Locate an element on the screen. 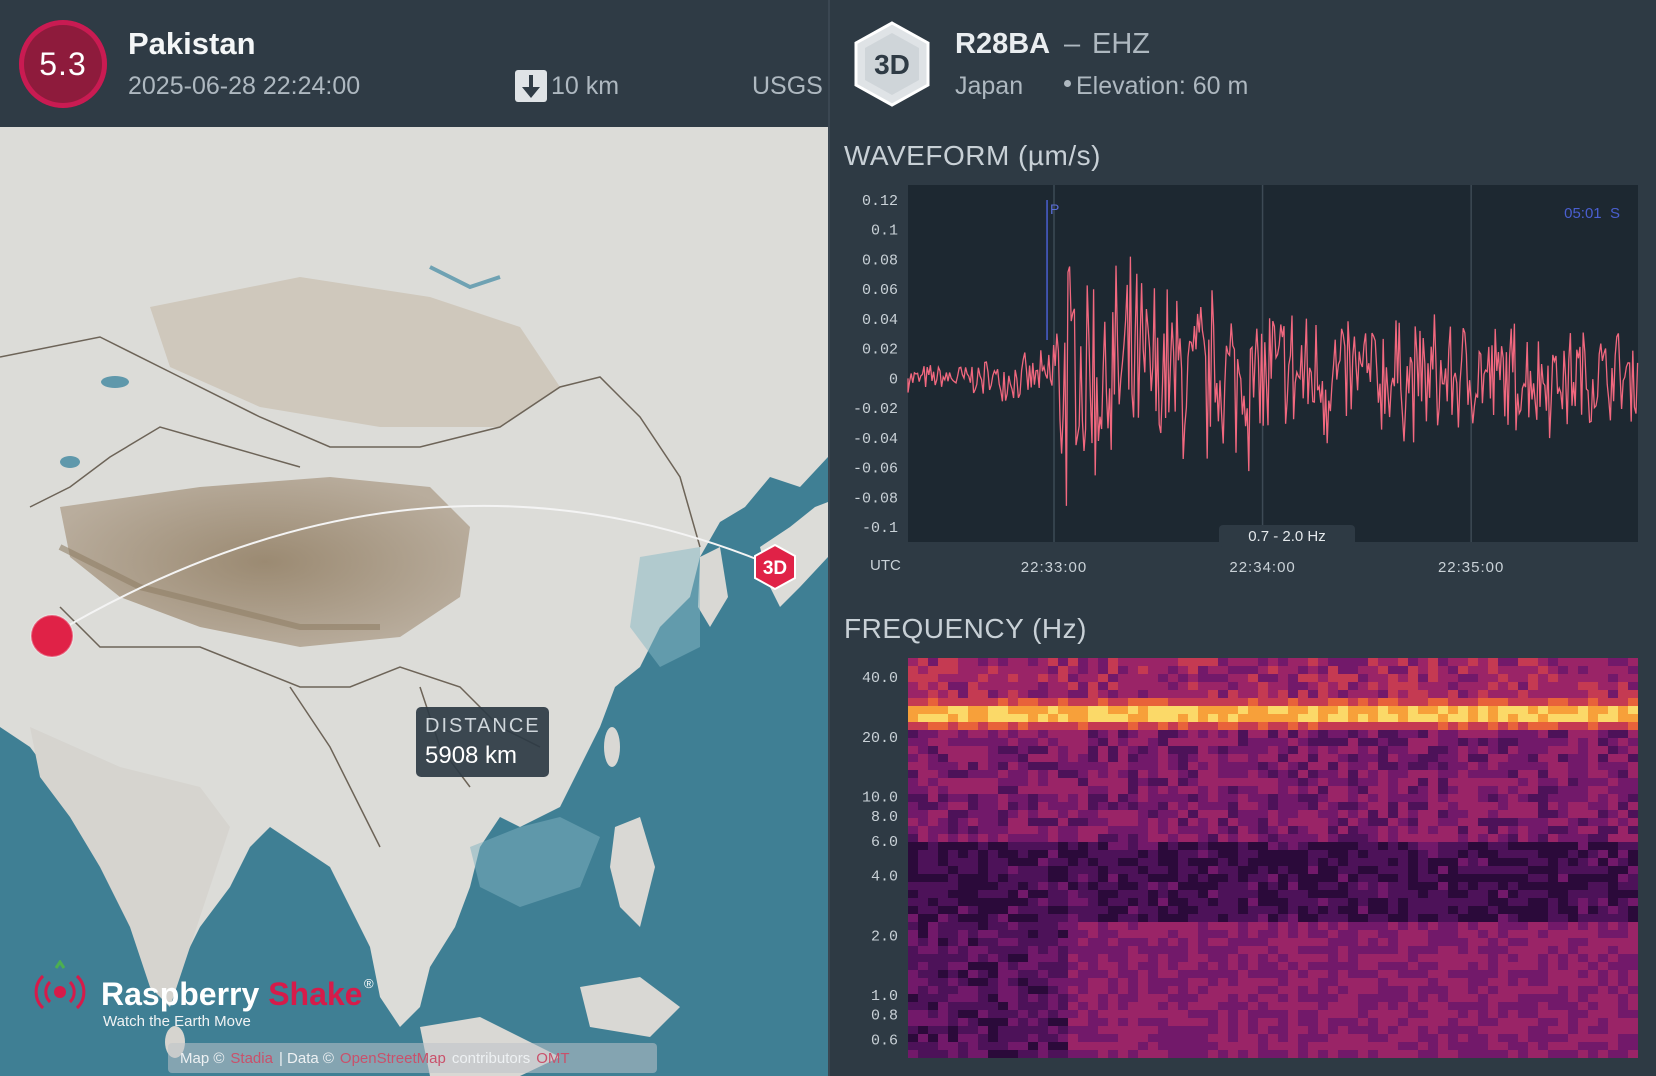 This screenshot has height=1076, width=1656. spectrogram-y-ticks: 40.020.010.08.06.04.02.01.00.80.6 is located at coordinates (880, 859).